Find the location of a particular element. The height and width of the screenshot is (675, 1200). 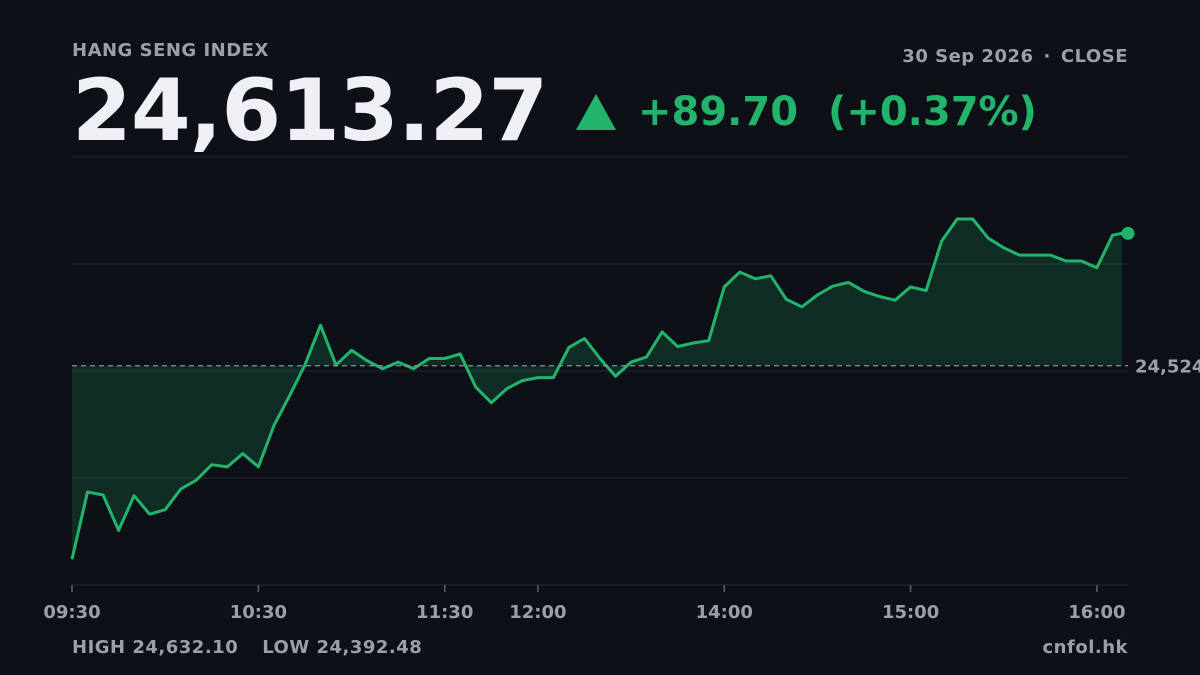

x-tick-label: 14:00 is located at coordinates (724, 612).